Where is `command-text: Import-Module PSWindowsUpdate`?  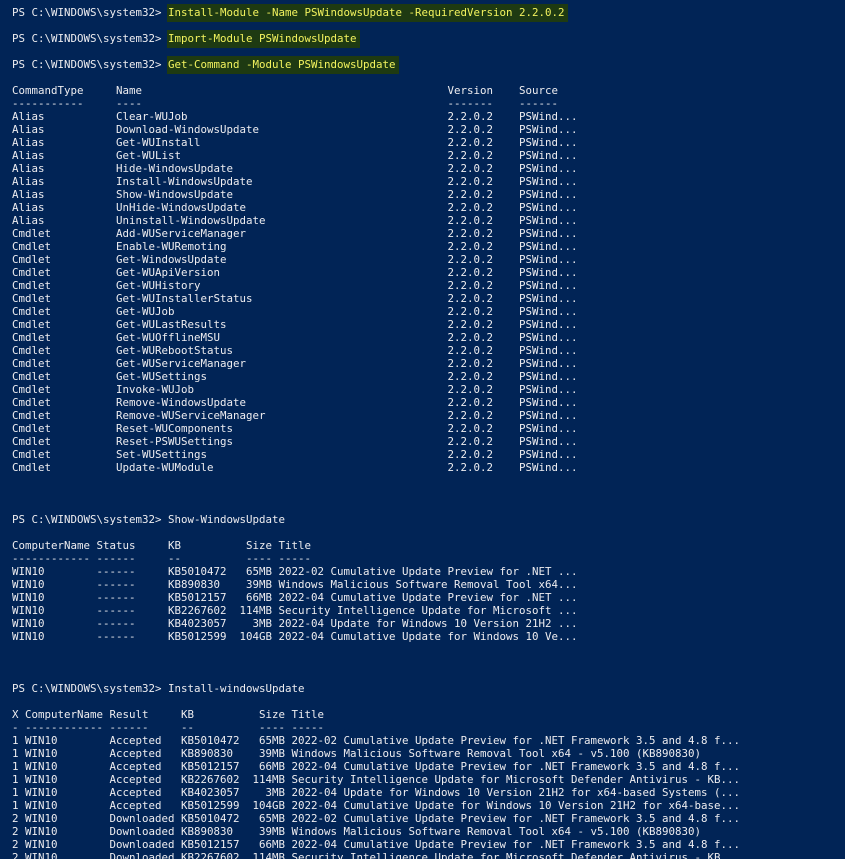
command-text: Import-Module PSWindowsUpdate is located at coordinates (263, 39).